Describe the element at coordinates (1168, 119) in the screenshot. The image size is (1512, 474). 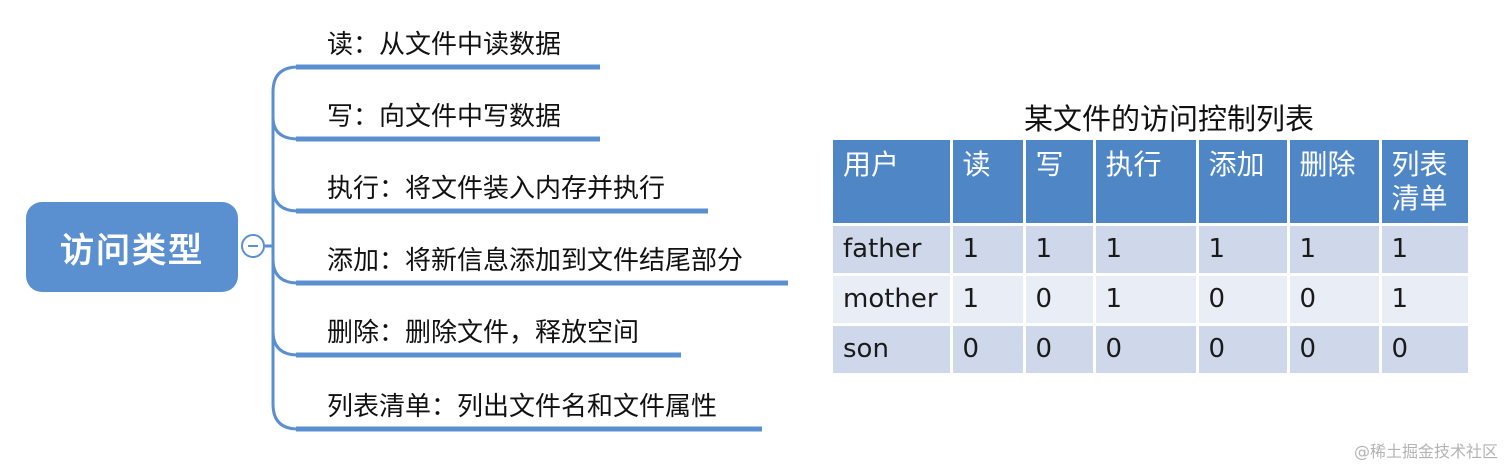
I see `acl-table-title: 某文件的访问控制列表` at that location.